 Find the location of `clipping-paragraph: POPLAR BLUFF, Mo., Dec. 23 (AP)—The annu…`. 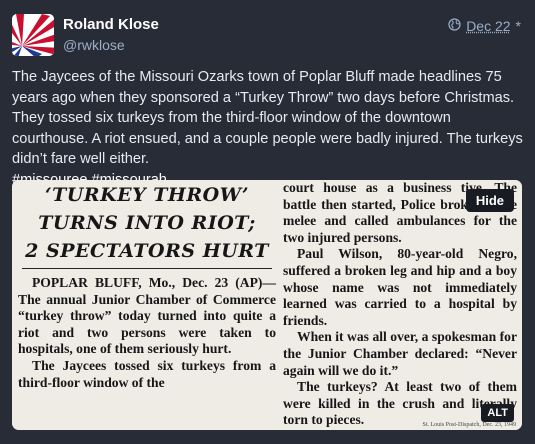

clipping-paragraph: POPLAR BLUFF, Mo., Dec. 23 (AP)—The annu… is located at coordinates (147, 316).